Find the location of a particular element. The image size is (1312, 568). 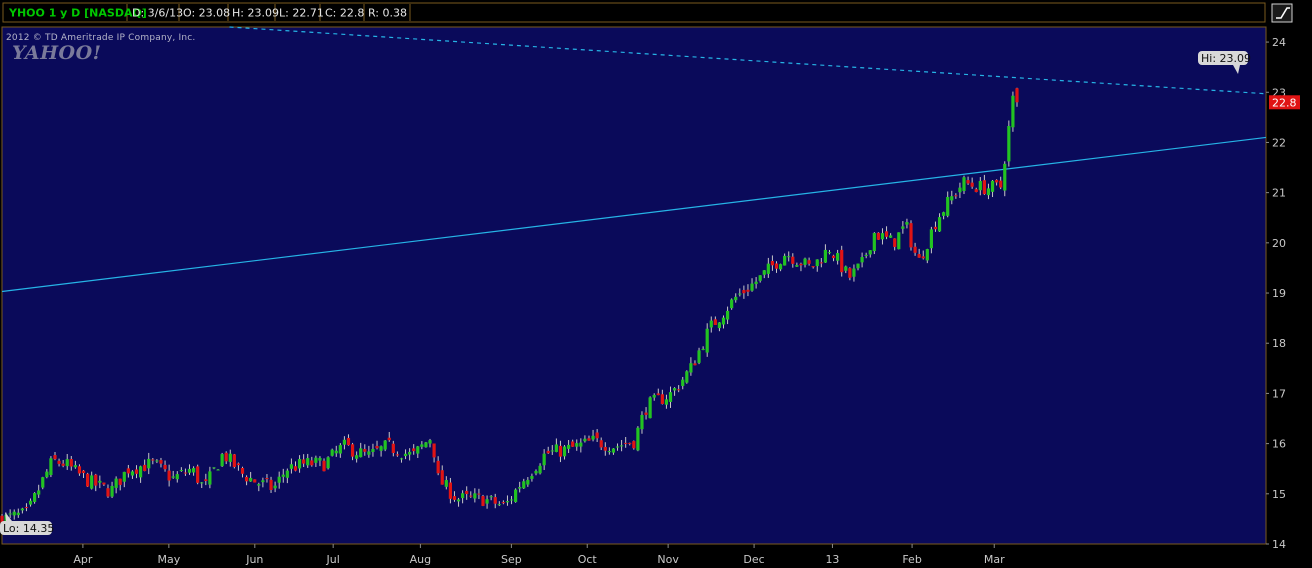

y-tick-label: 16 is located at coordinates (1279, 444).